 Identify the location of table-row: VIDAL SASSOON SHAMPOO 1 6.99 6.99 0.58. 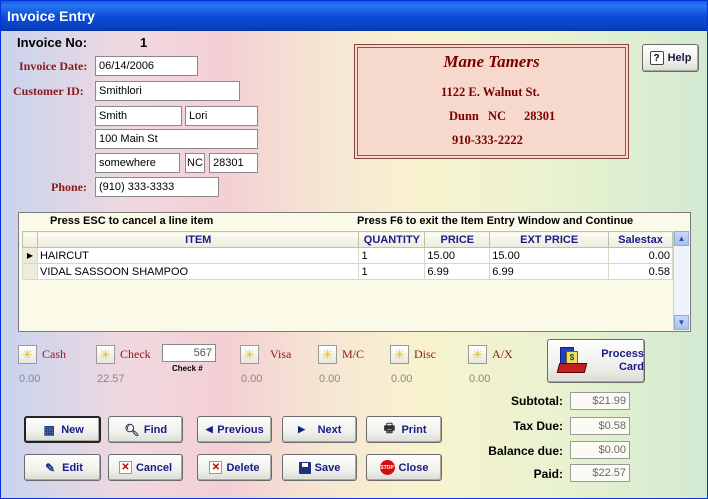
(347, 271).